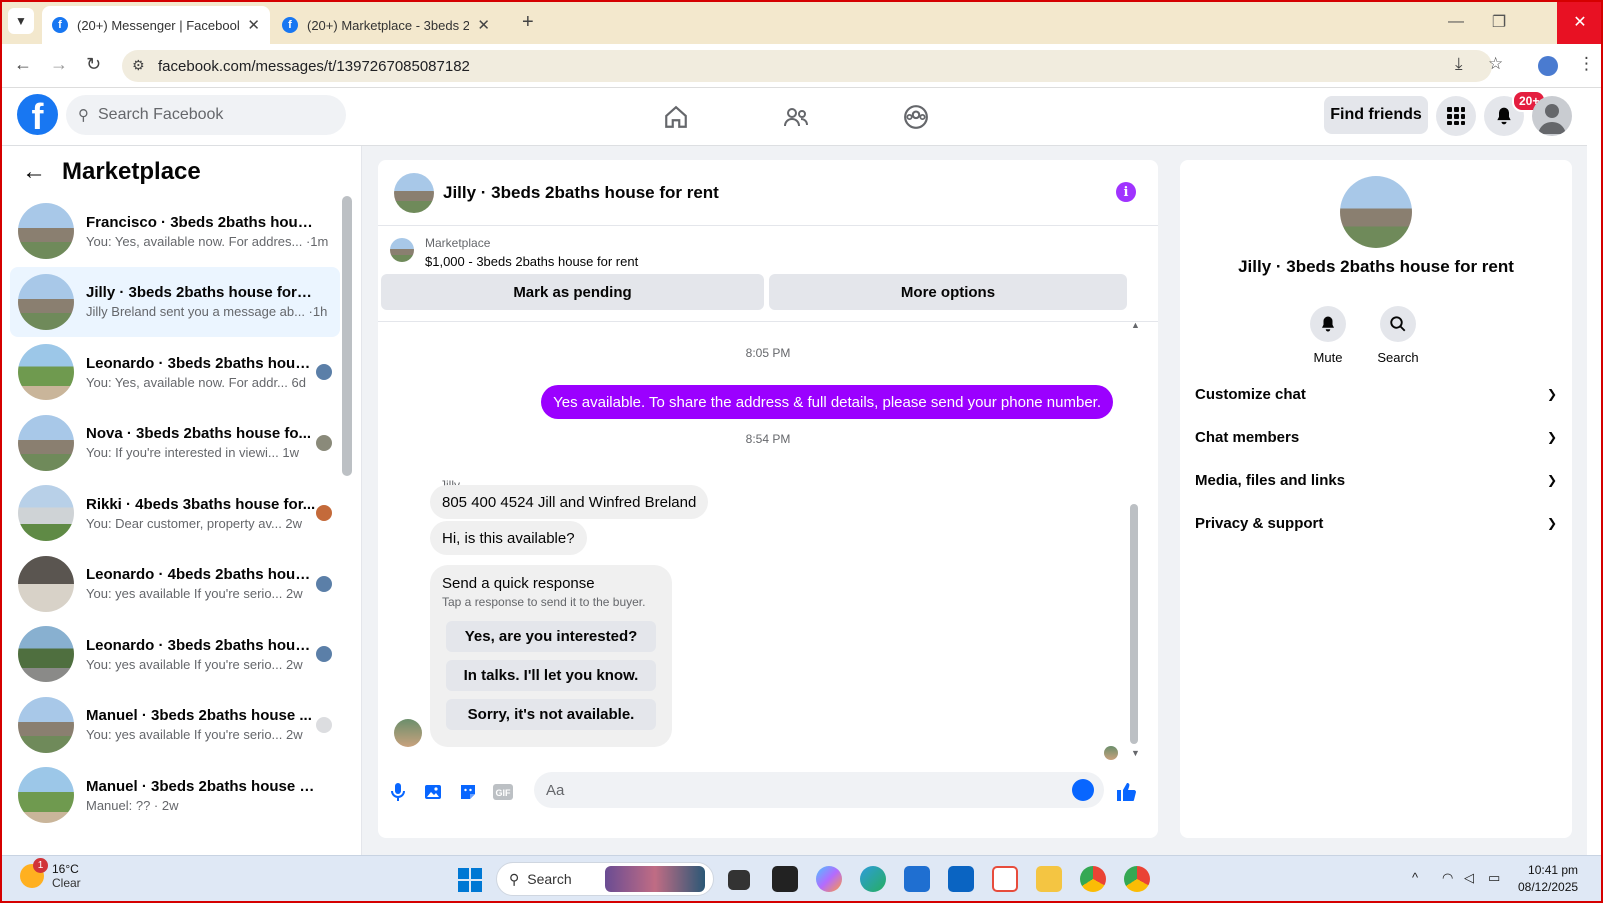  Describe the element at coordinates (1328, 335) in the screenshot. I see `mute-button: Mute` at that location.